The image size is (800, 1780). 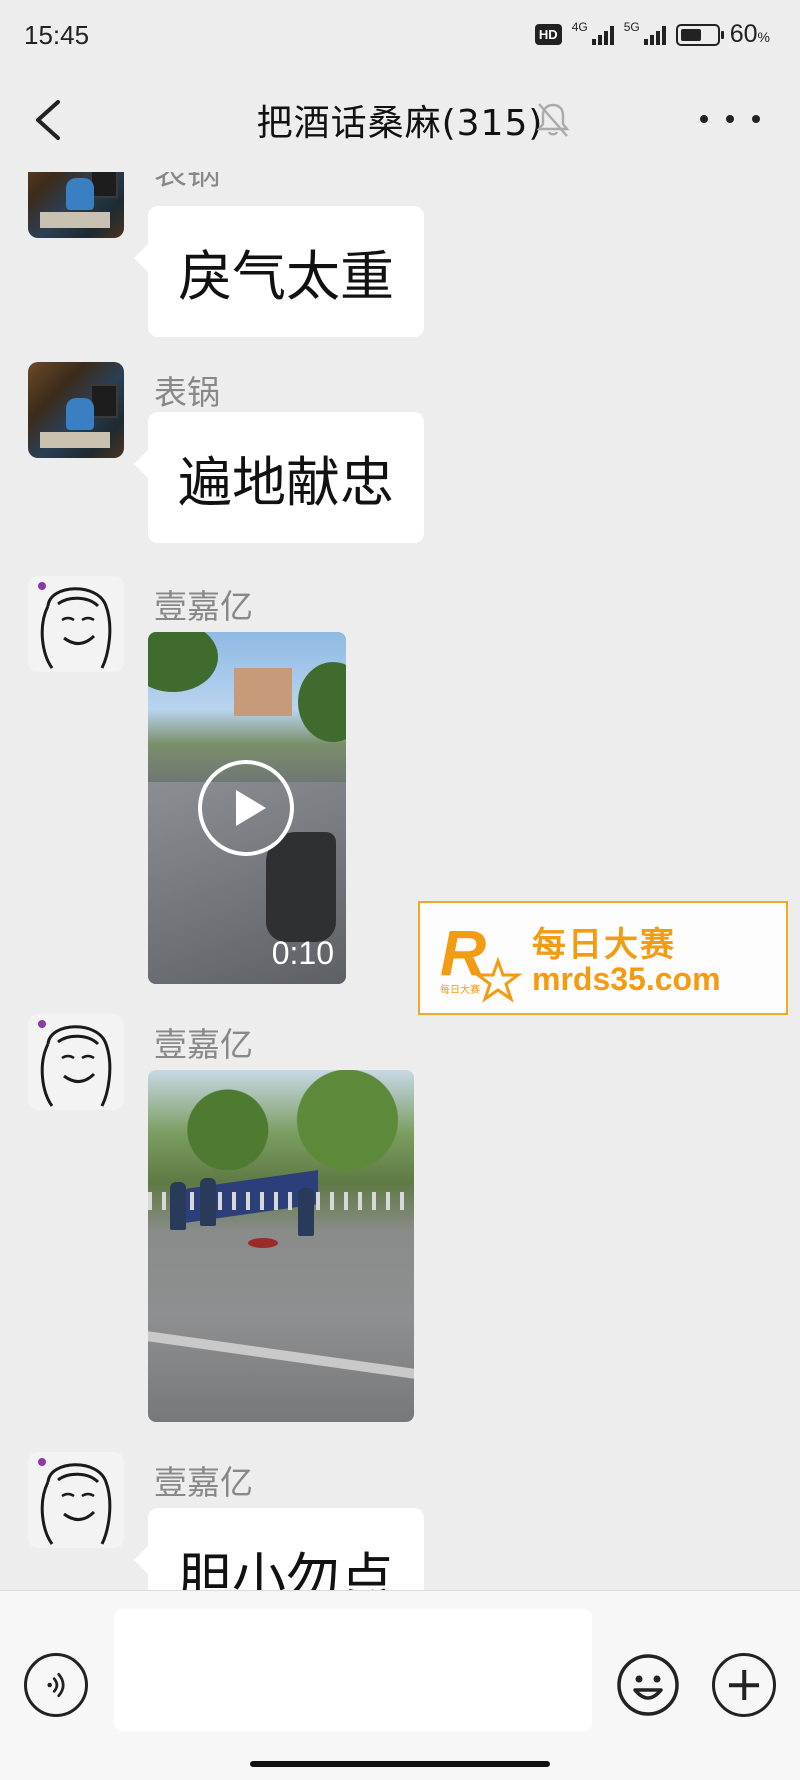 I want to click on chat-message: 表锅 遍地献忠, so click(x=400, y=457).